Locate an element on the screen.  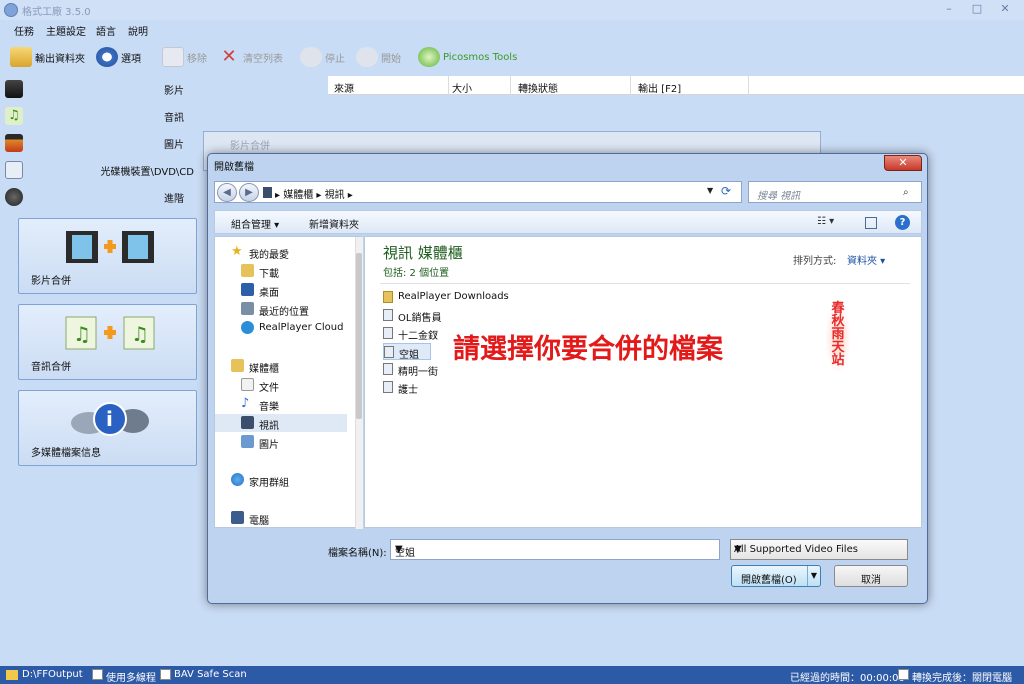
audio-merge-icon: ♫ ♫ is located at coordinates (110, 333).